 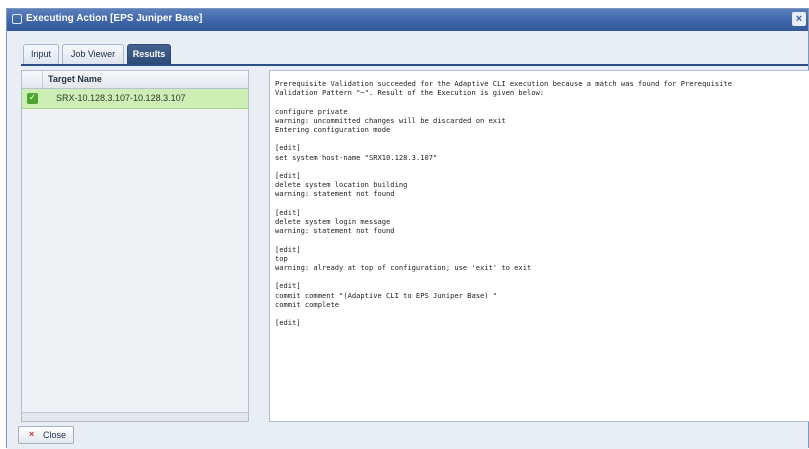 What do you see at coordinates (32, 98) in the screenshot?
I see `success-check-icon: ✓` at bounding box center [32, 98].